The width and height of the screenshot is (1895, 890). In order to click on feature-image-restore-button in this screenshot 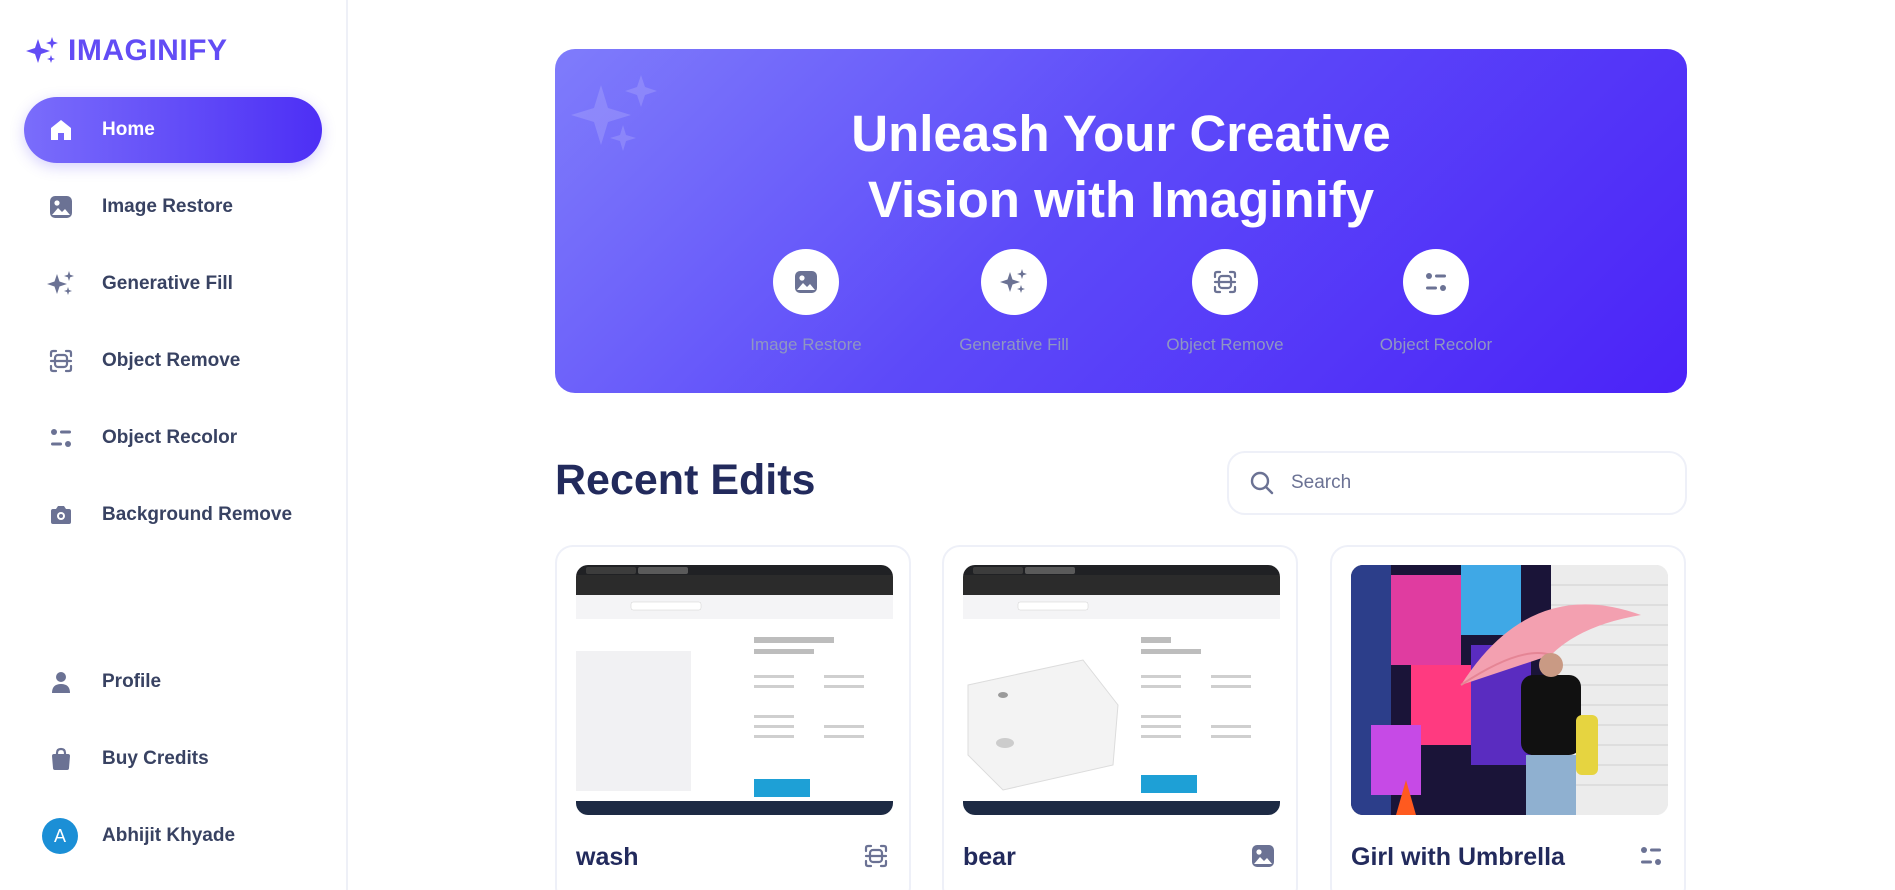, I will do `click(806, 282)`.